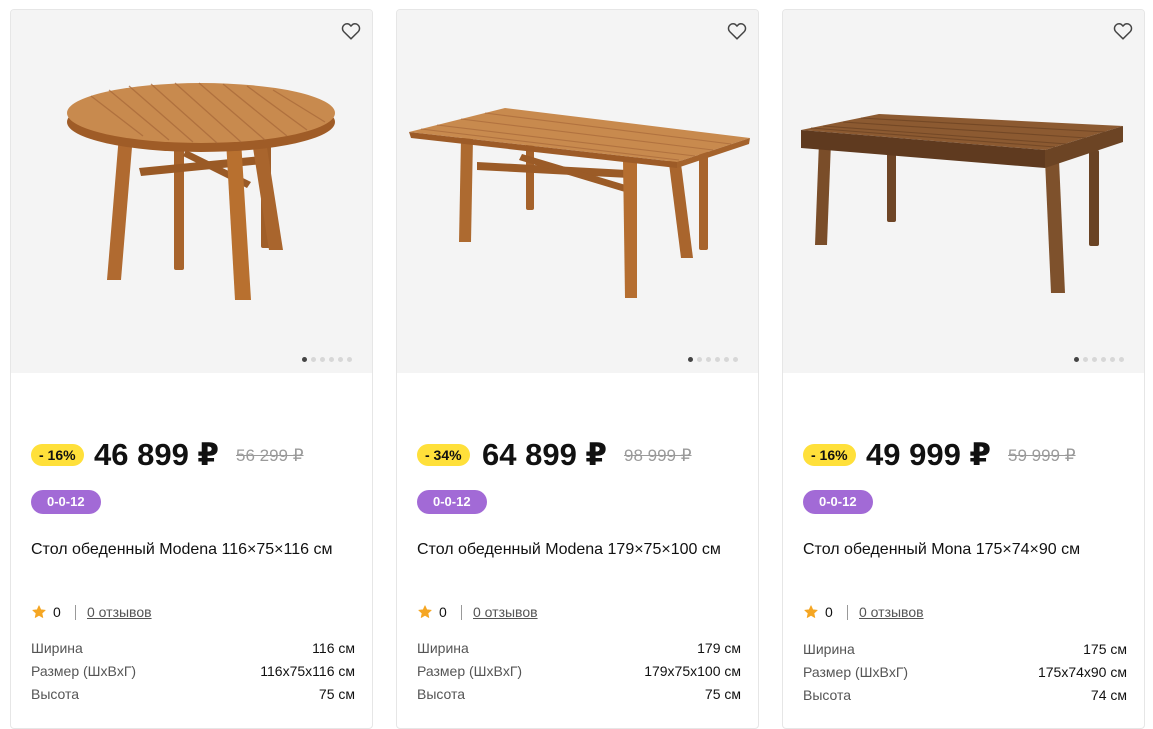 This screenshot has width=1153, height=729. I want to click on price-row: - 34% 64 899 ₽ 98 999 ₽, so click(582, 456).